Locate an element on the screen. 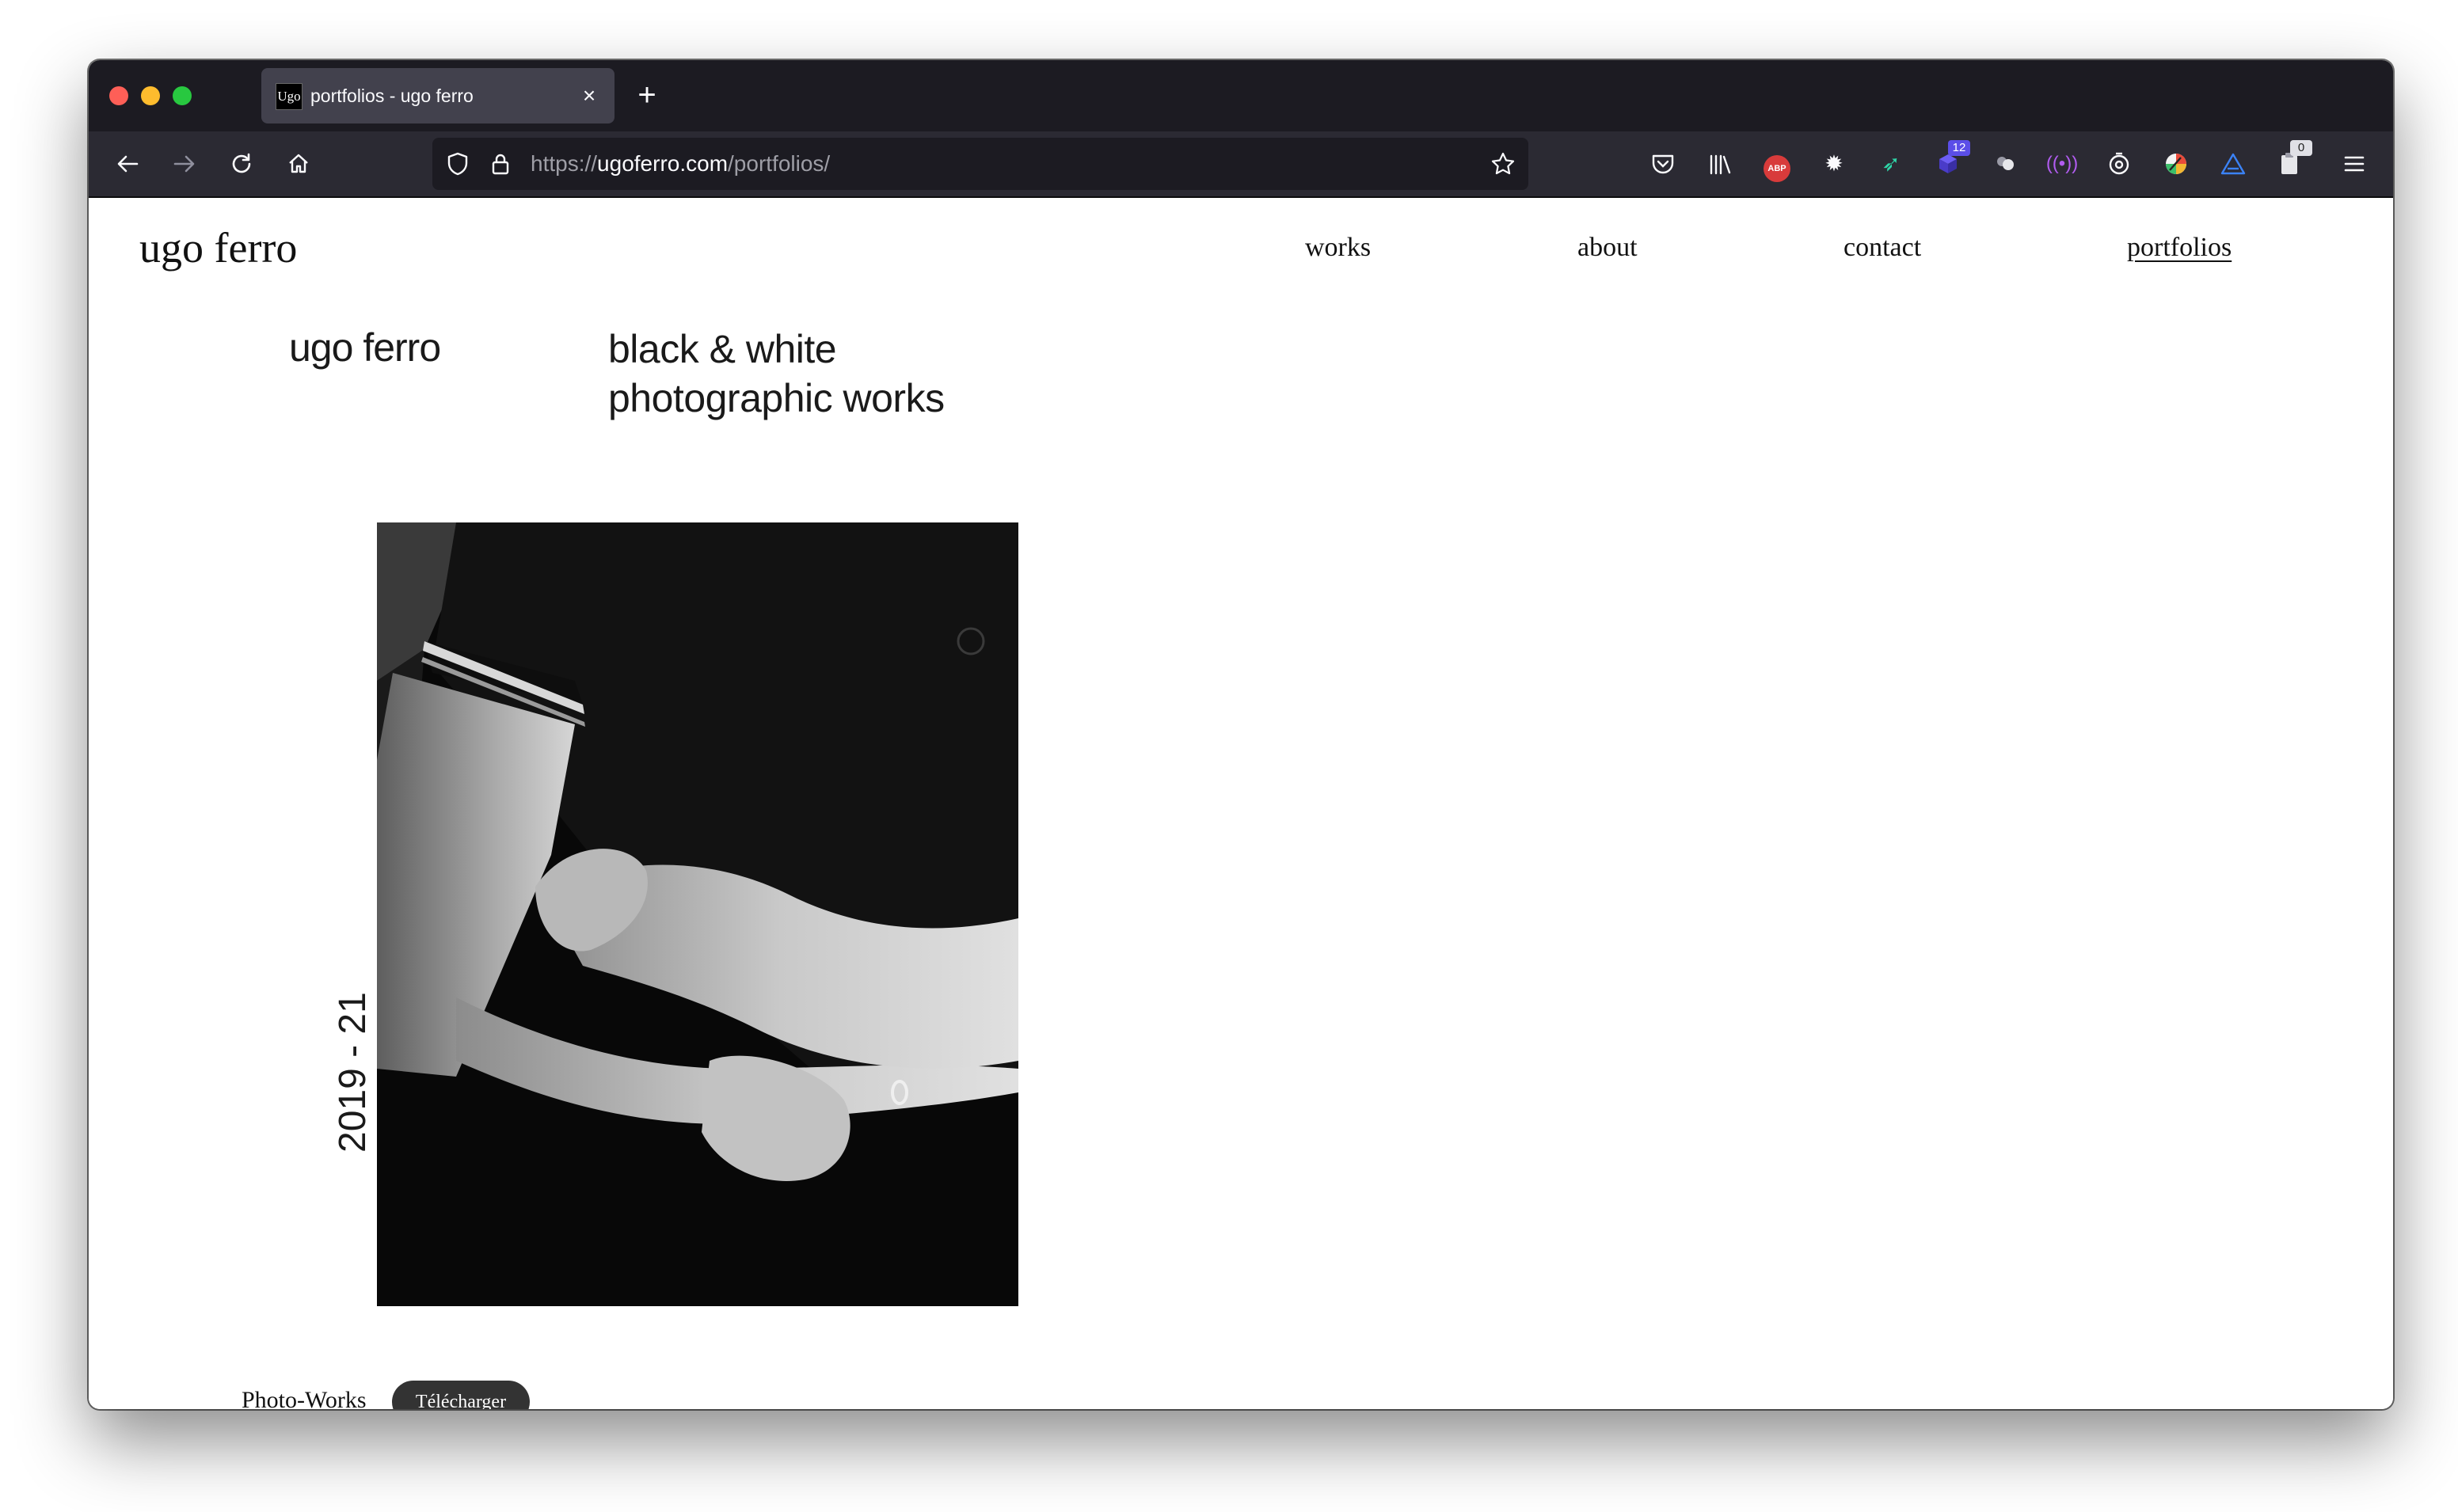 This screenshot has width=2458, height=1512. home-icon is located at coordinates (298, 164).